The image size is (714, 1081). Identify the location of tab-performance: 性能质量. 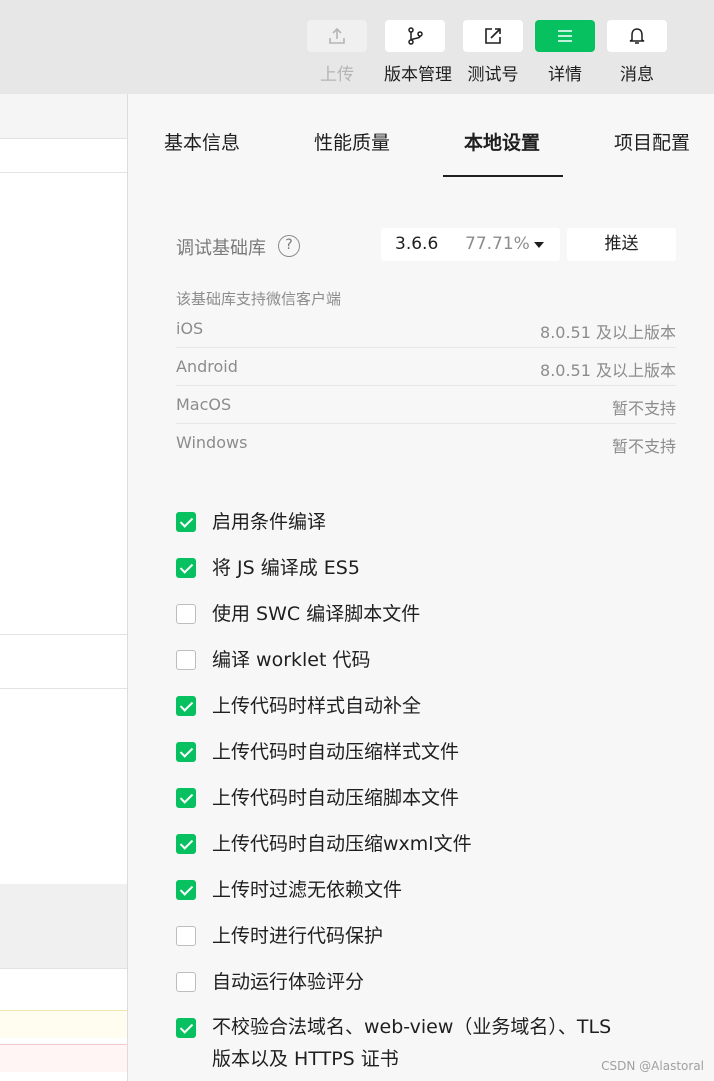
(352, 141).